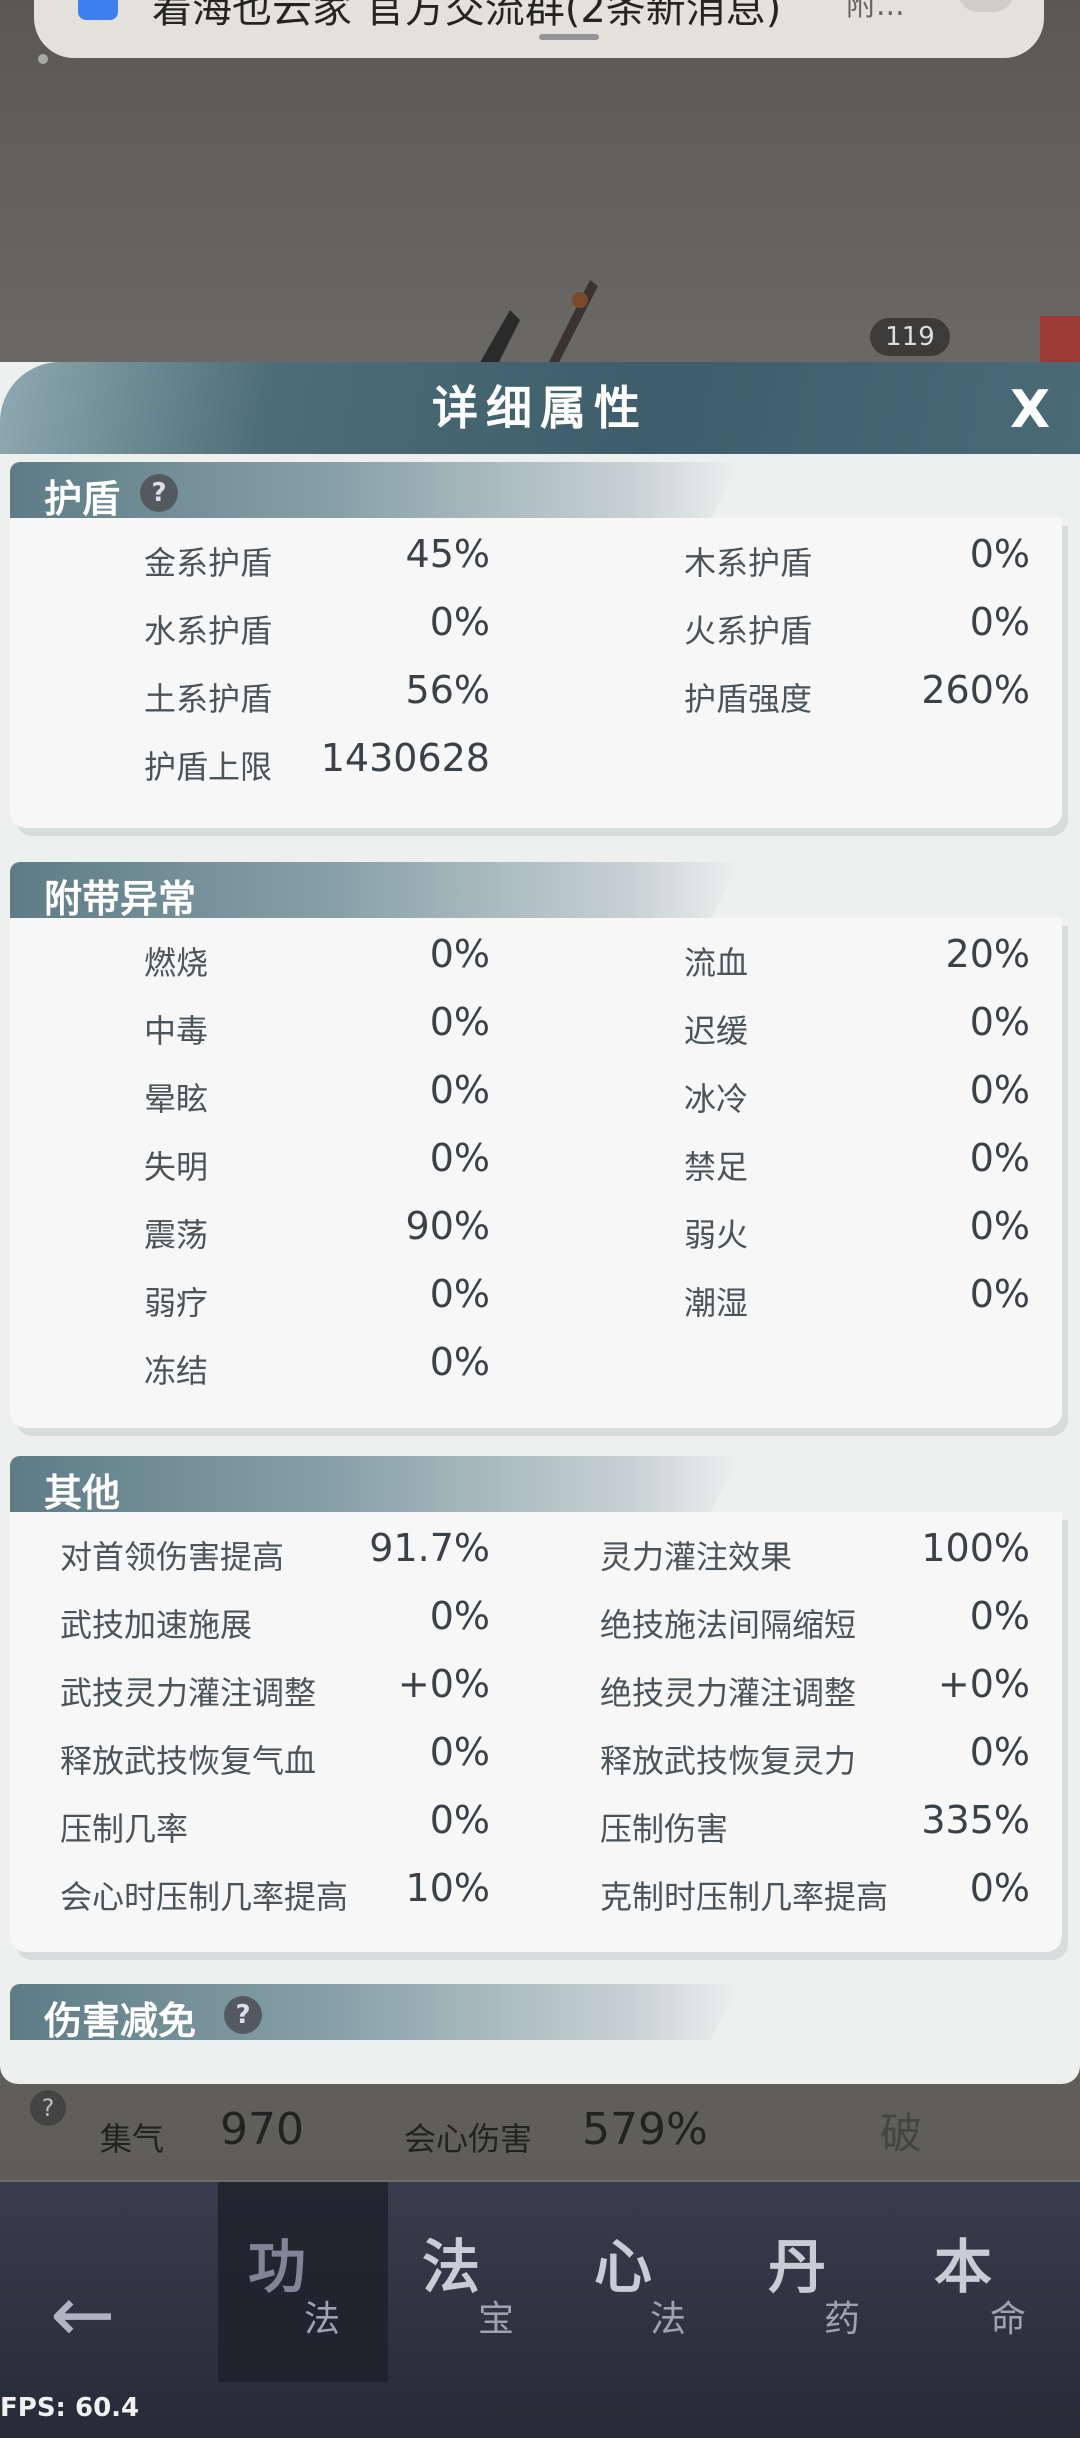  Describe the element at coordinates (262, 2129) in the screenshot. I see `stat-value-qi: 970` at that location.